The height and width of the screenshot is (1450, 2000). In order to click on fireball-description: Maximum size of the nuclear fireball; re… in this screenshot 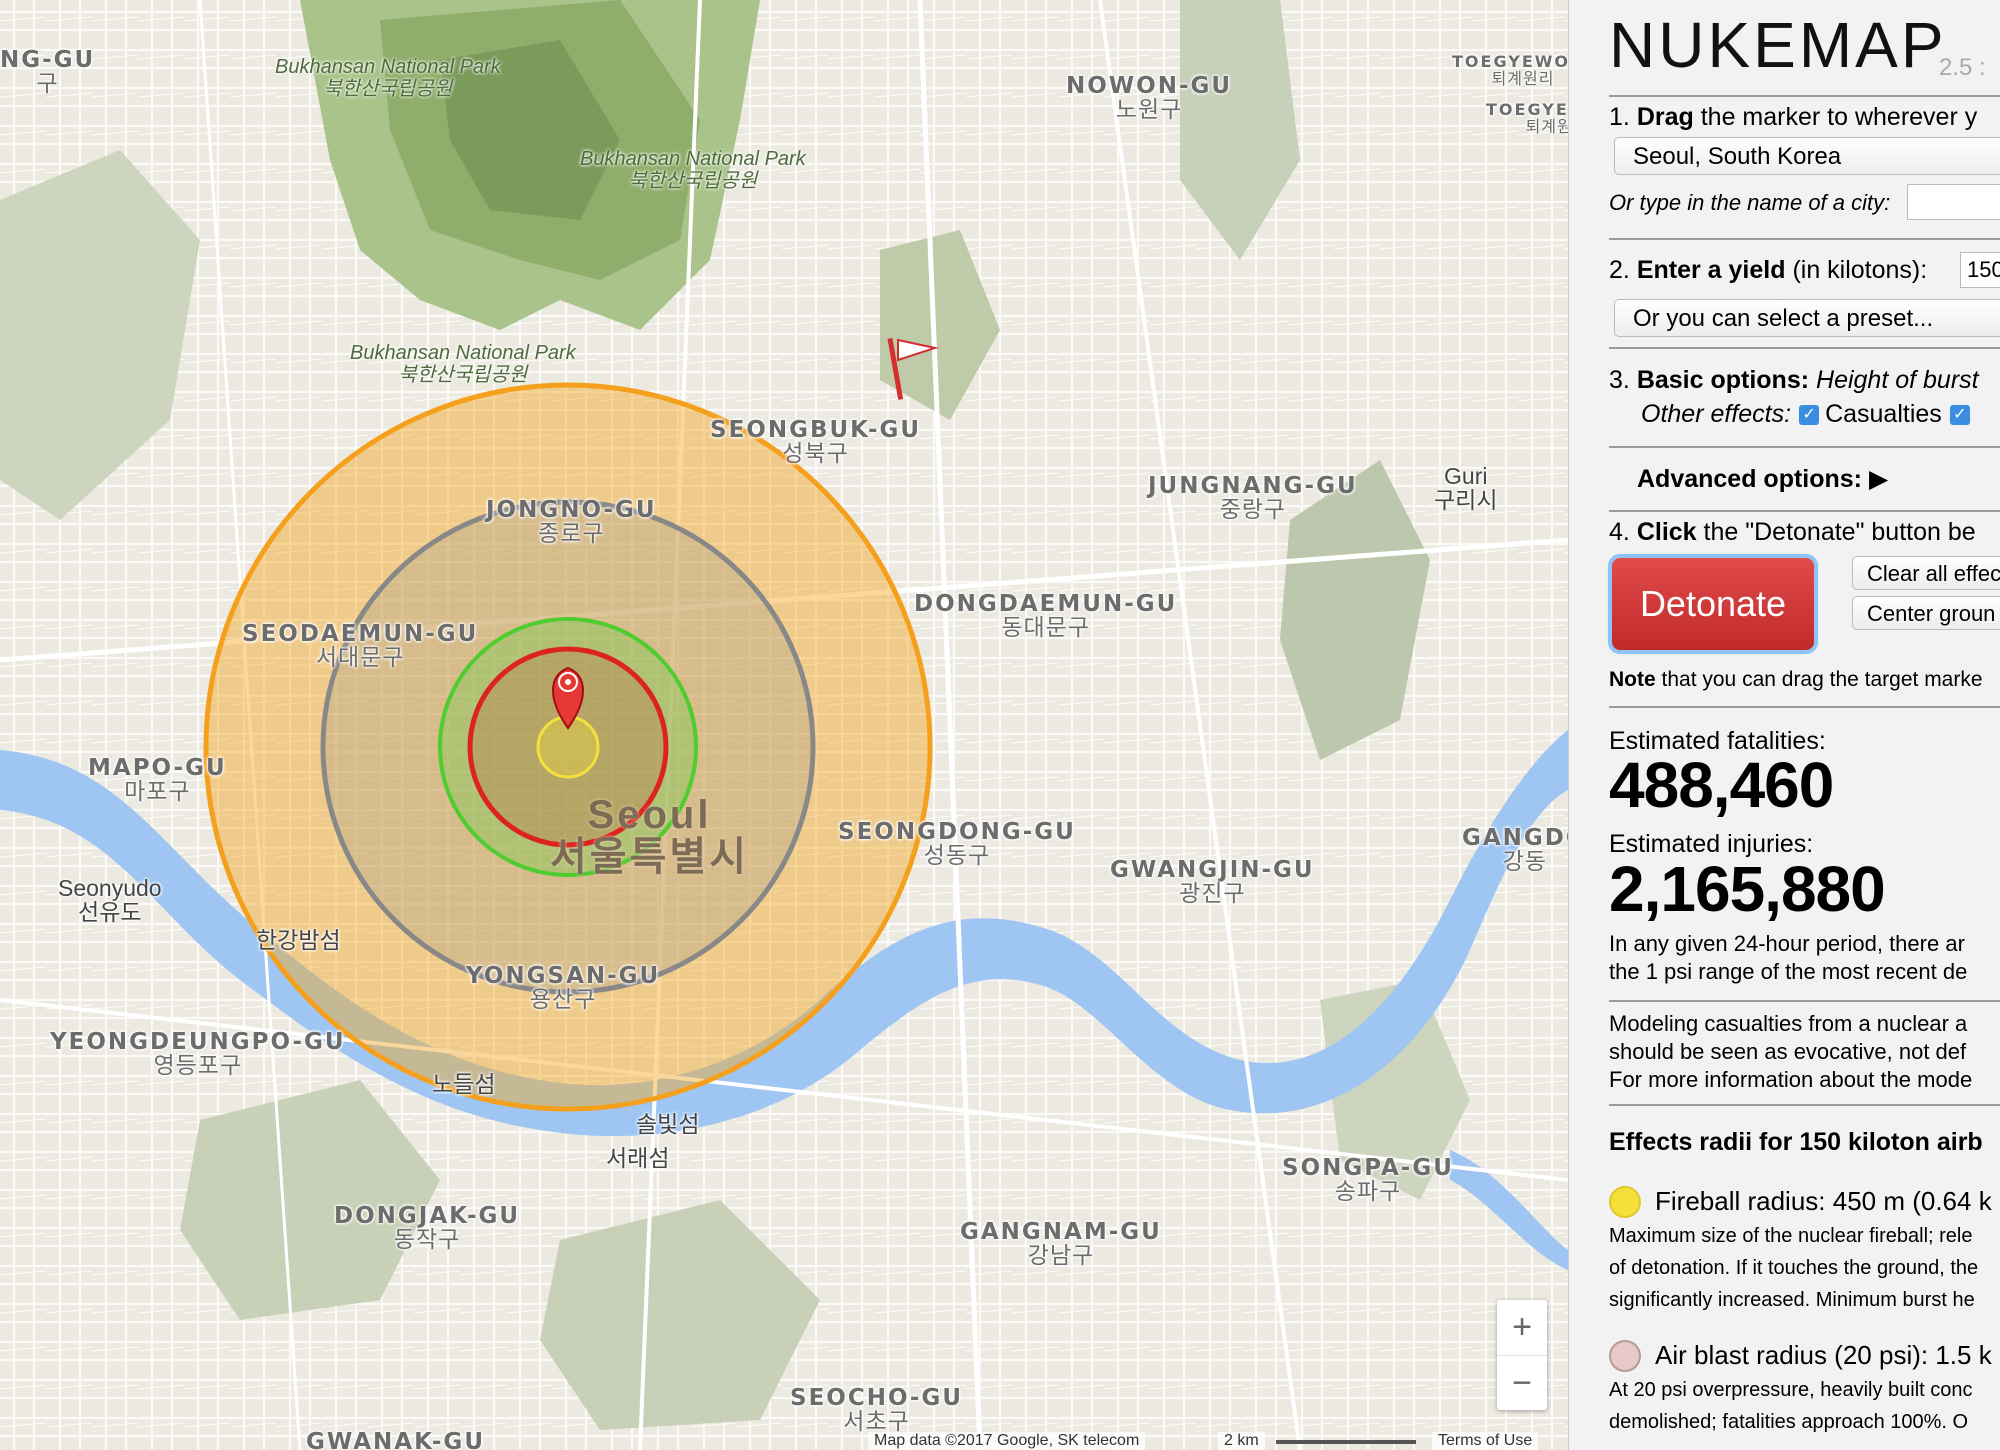, I will do `click(1794, 1268)`.